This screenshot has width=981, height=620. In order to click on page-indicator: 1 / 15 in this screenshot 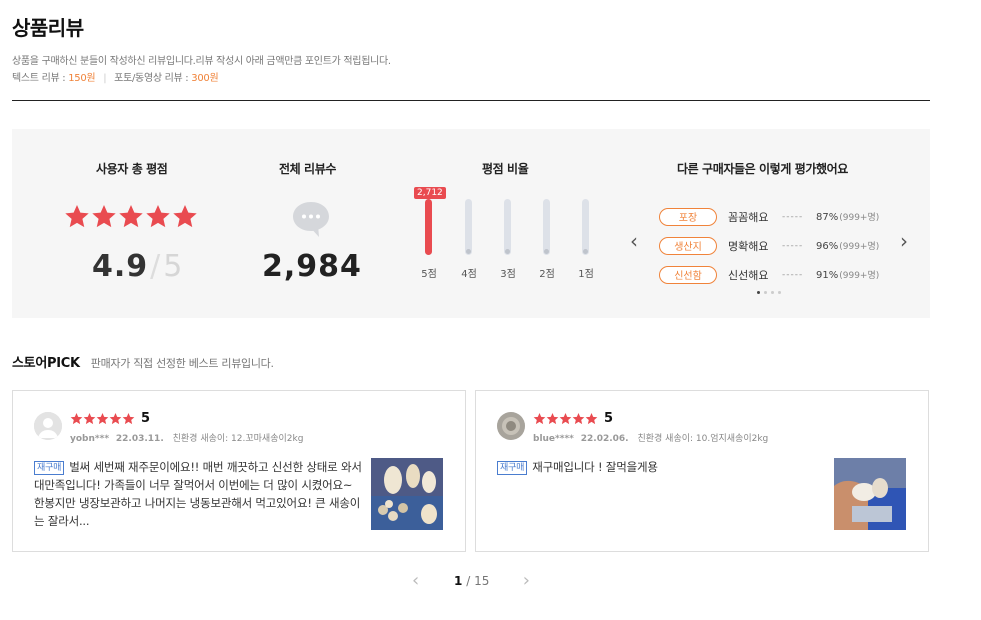, I will do `click(472, 581)`.